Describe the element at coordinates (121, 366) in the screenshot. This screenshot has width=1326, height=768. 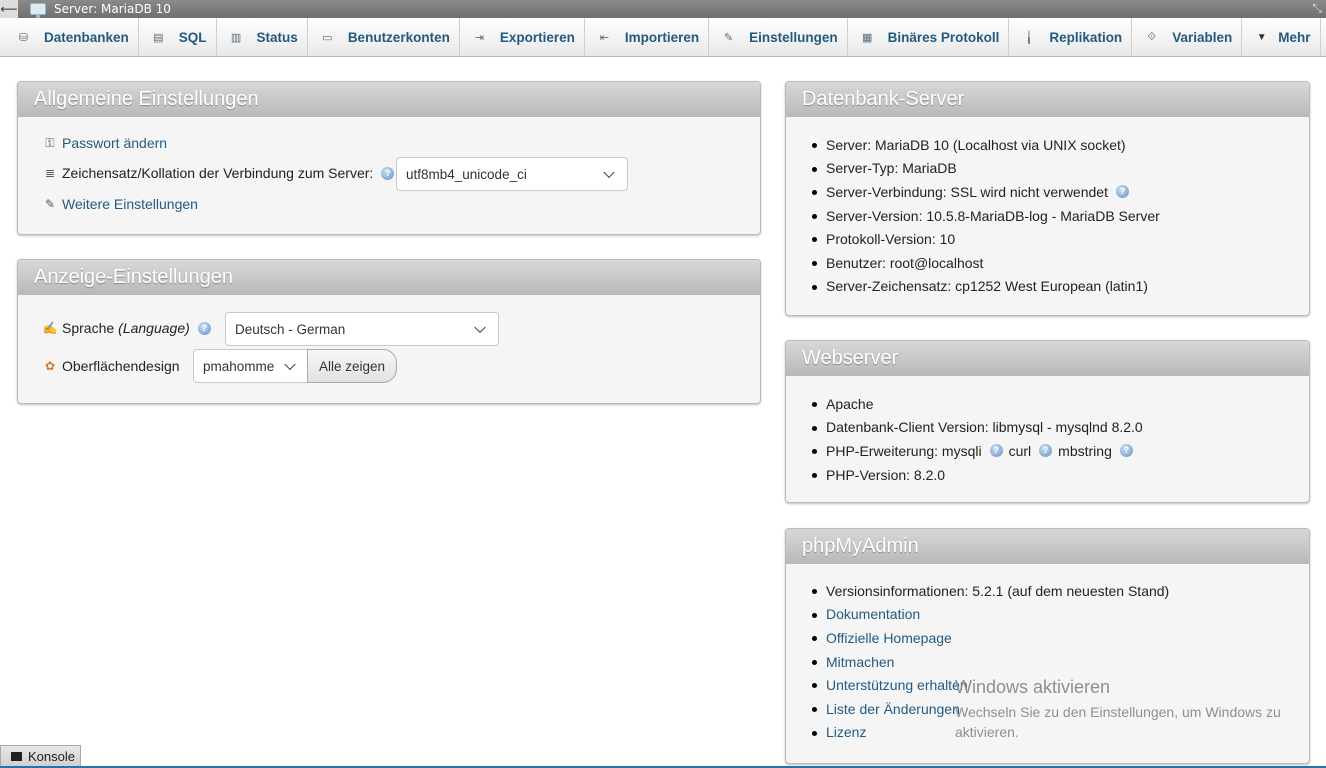
I see `theme-label: Oberflächendesign` at that location.